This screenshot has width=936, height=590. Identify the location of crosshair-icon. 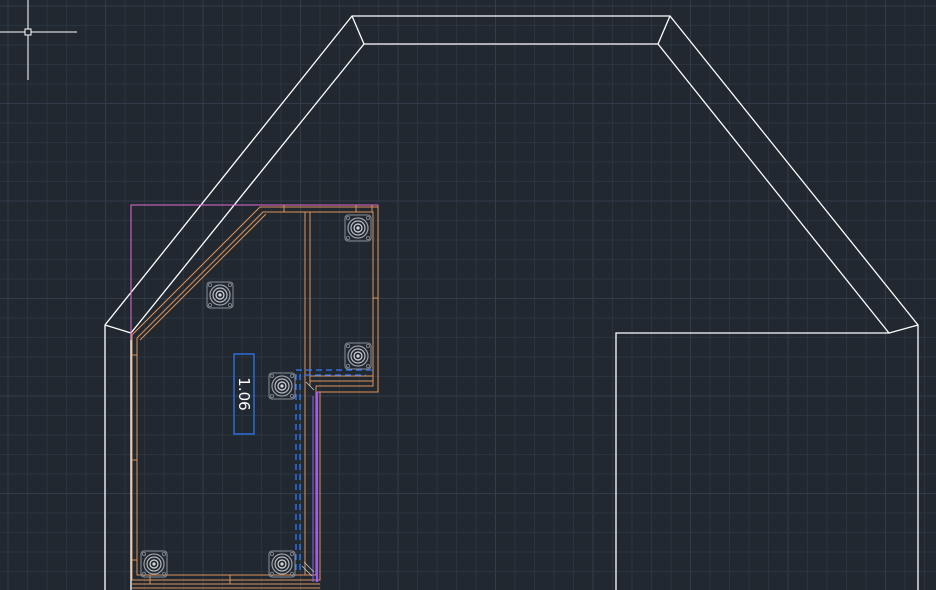
(38, 40).